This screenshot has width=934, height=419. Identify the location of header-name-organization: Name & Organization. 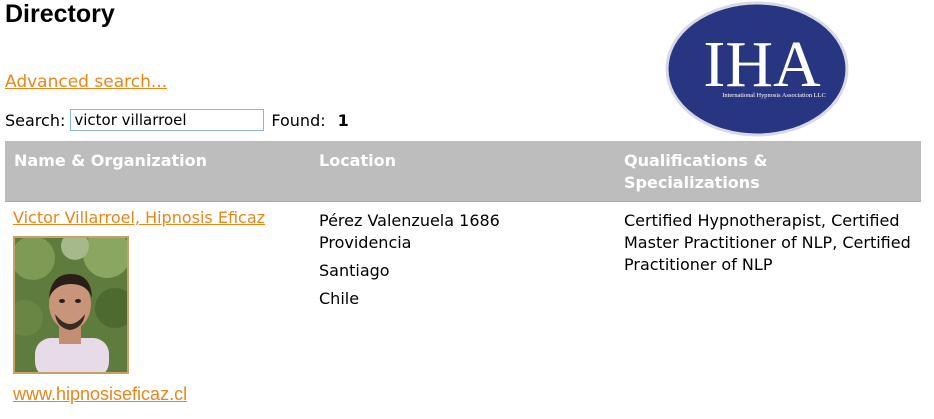
(111, 160).